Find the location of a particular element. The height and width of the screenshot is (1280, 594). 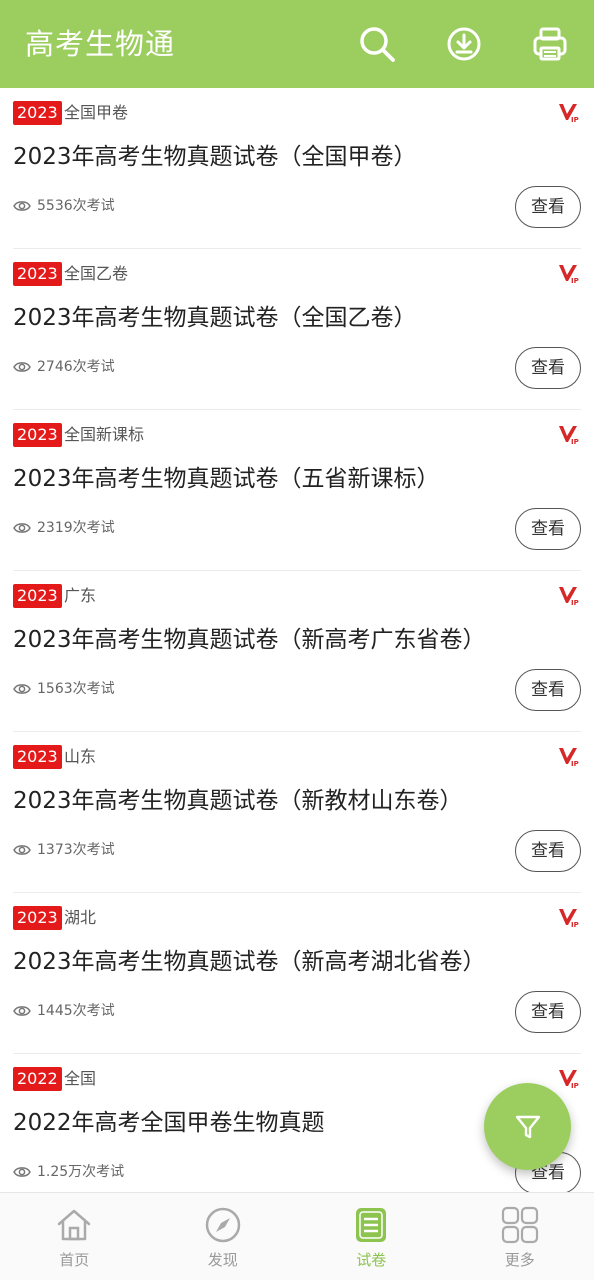

nav-more: 更多 is located at coordinates (520, 1236).